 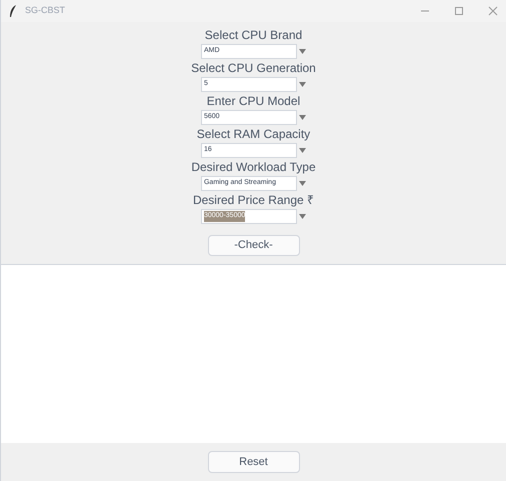 I want to click on check-button: -Check-, so click(x=254, y=245).